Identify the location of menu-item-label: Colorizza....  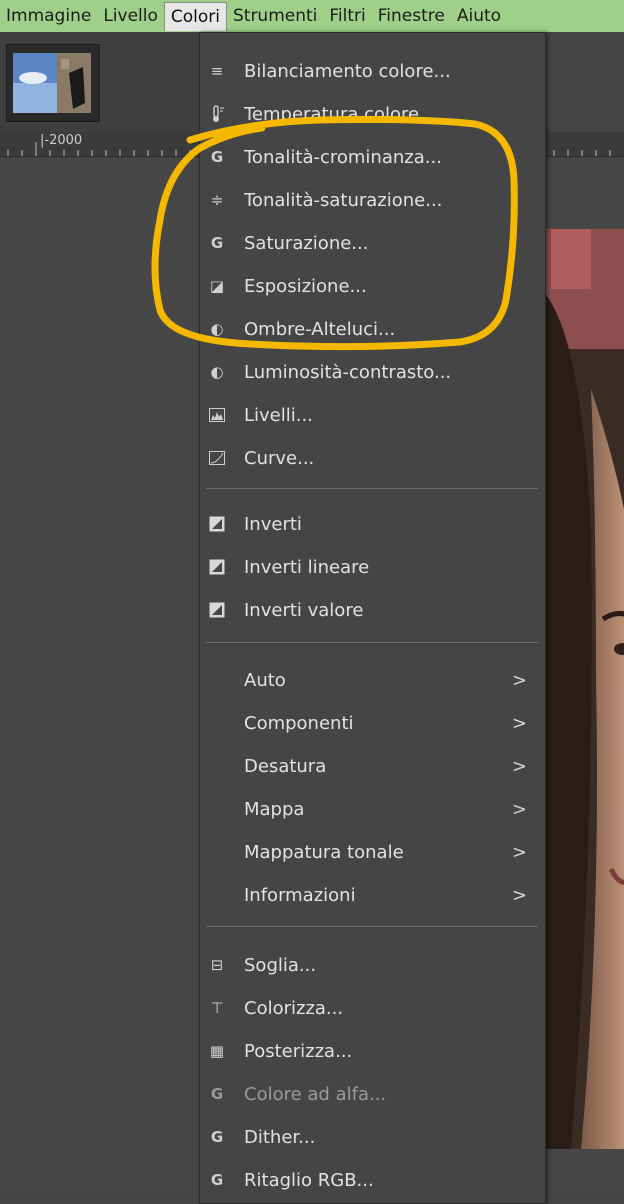
(294, 1008).